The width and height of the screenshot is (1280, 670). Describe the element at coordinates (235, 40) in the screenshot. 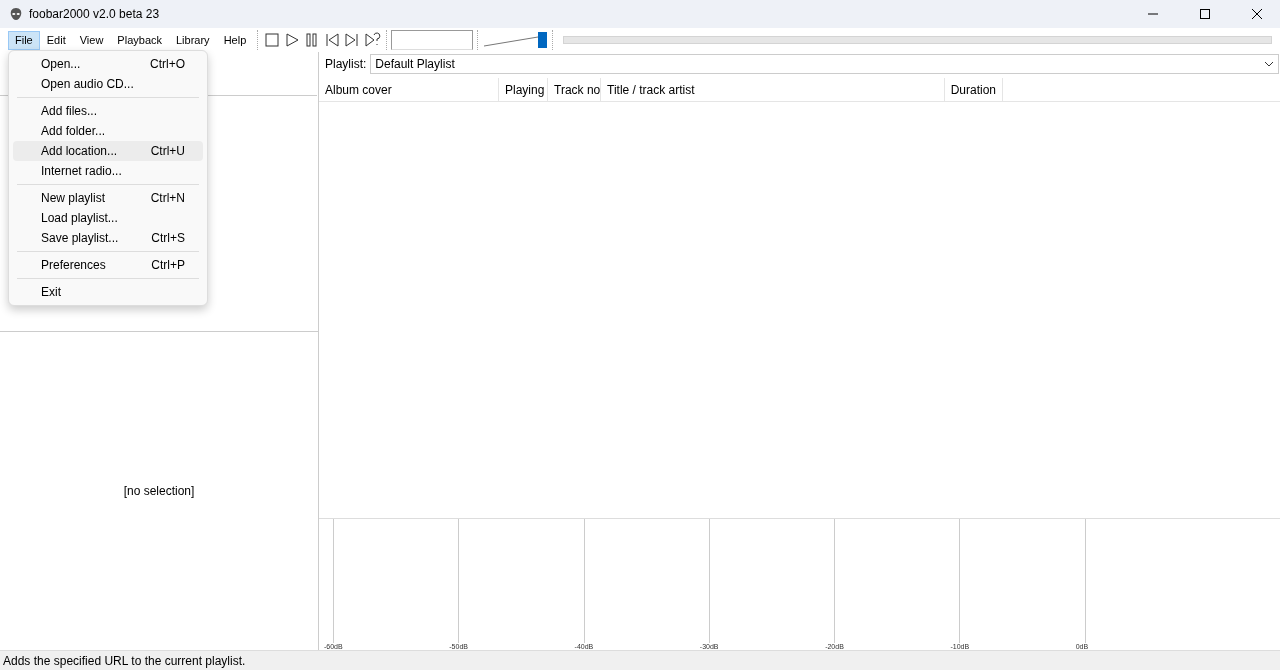

I see `menu-item: Help` at that location.